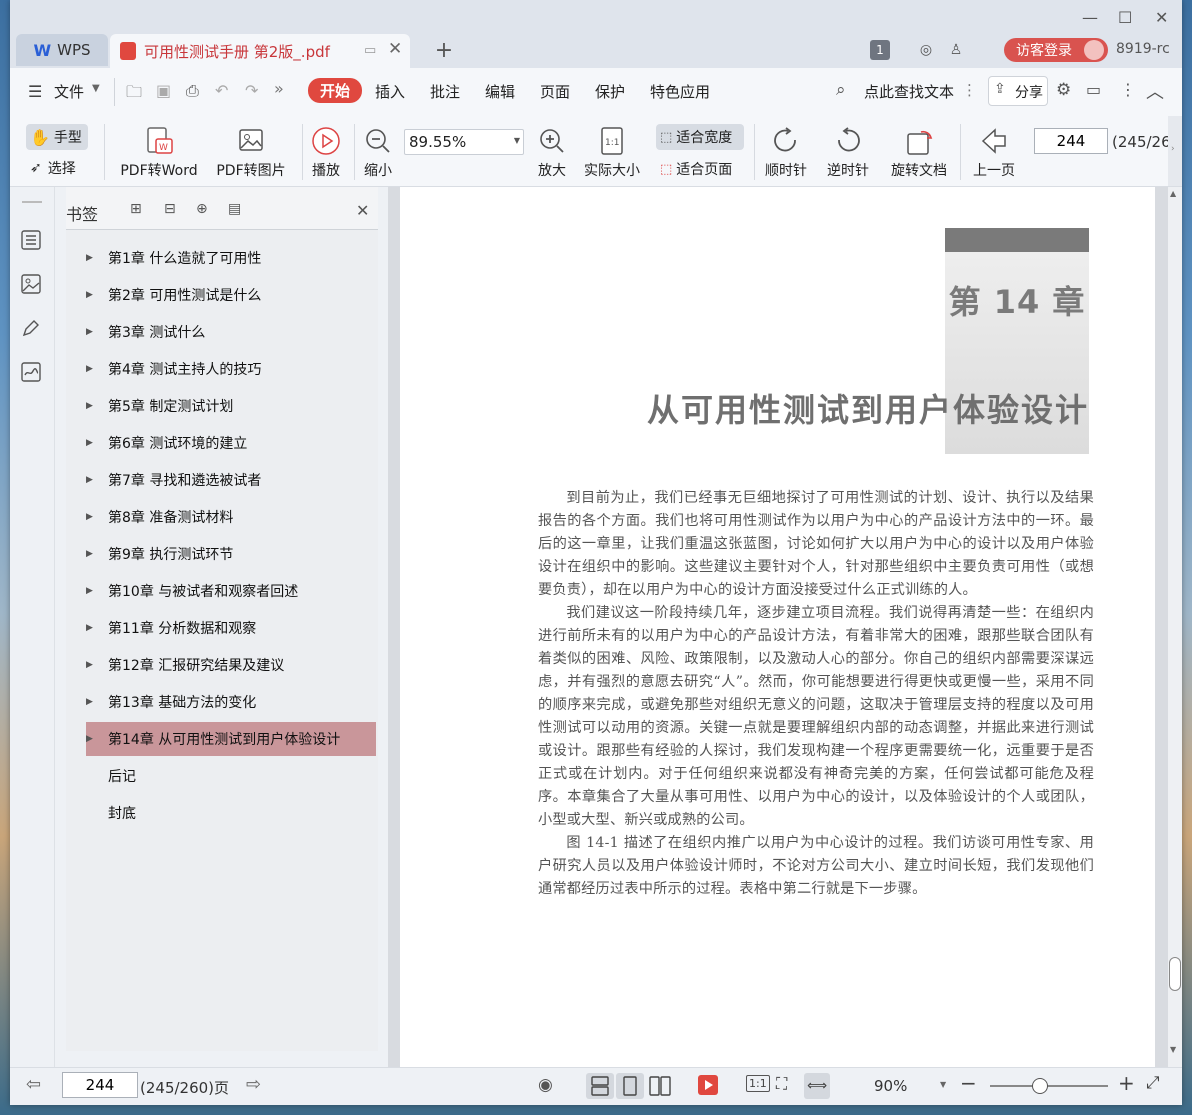 The width and height of the screenshot is (1192, 1115). What do you see at coordinates (1071, 141) in the screenshot?
I see `toolbar-page-input` at bounding box center [1071, 141].